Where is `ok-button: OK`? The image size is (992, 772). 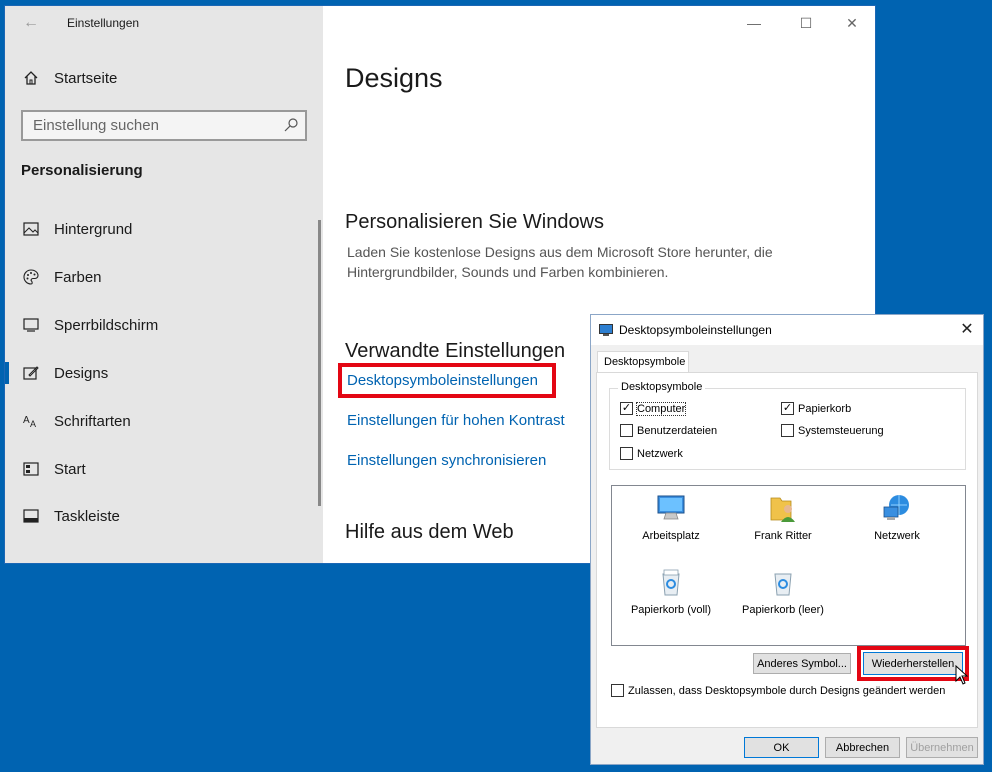 ok-button: OK is located at coordinates (781, 747).